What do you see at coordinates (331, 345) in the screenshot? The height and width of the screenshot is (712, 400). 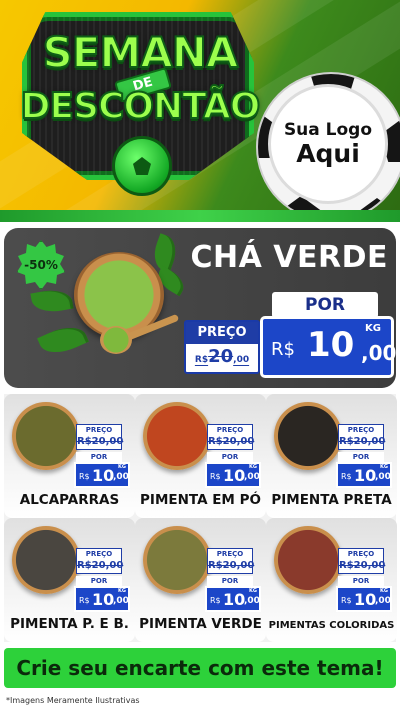 I see `new-price-int: 10` at bounding box center [331, 345].